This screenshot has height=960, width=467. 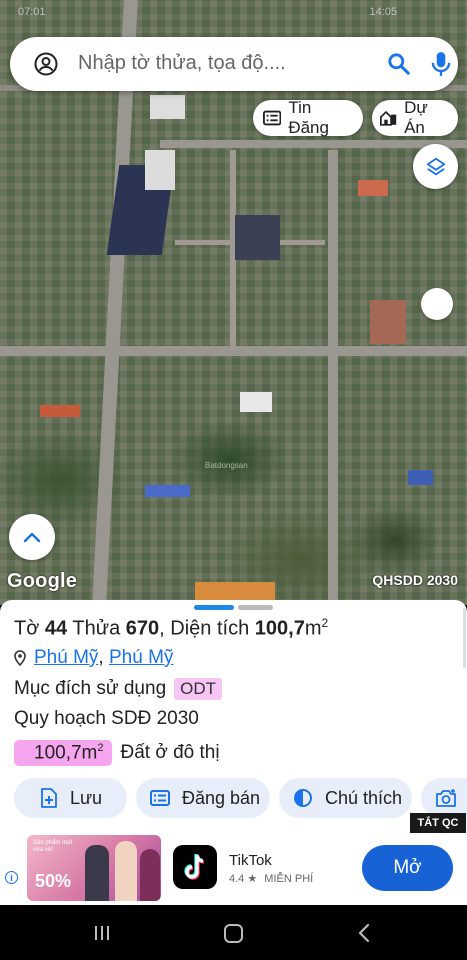 I want to click on legend-button: Chú thích, so click(x=345, y=798).